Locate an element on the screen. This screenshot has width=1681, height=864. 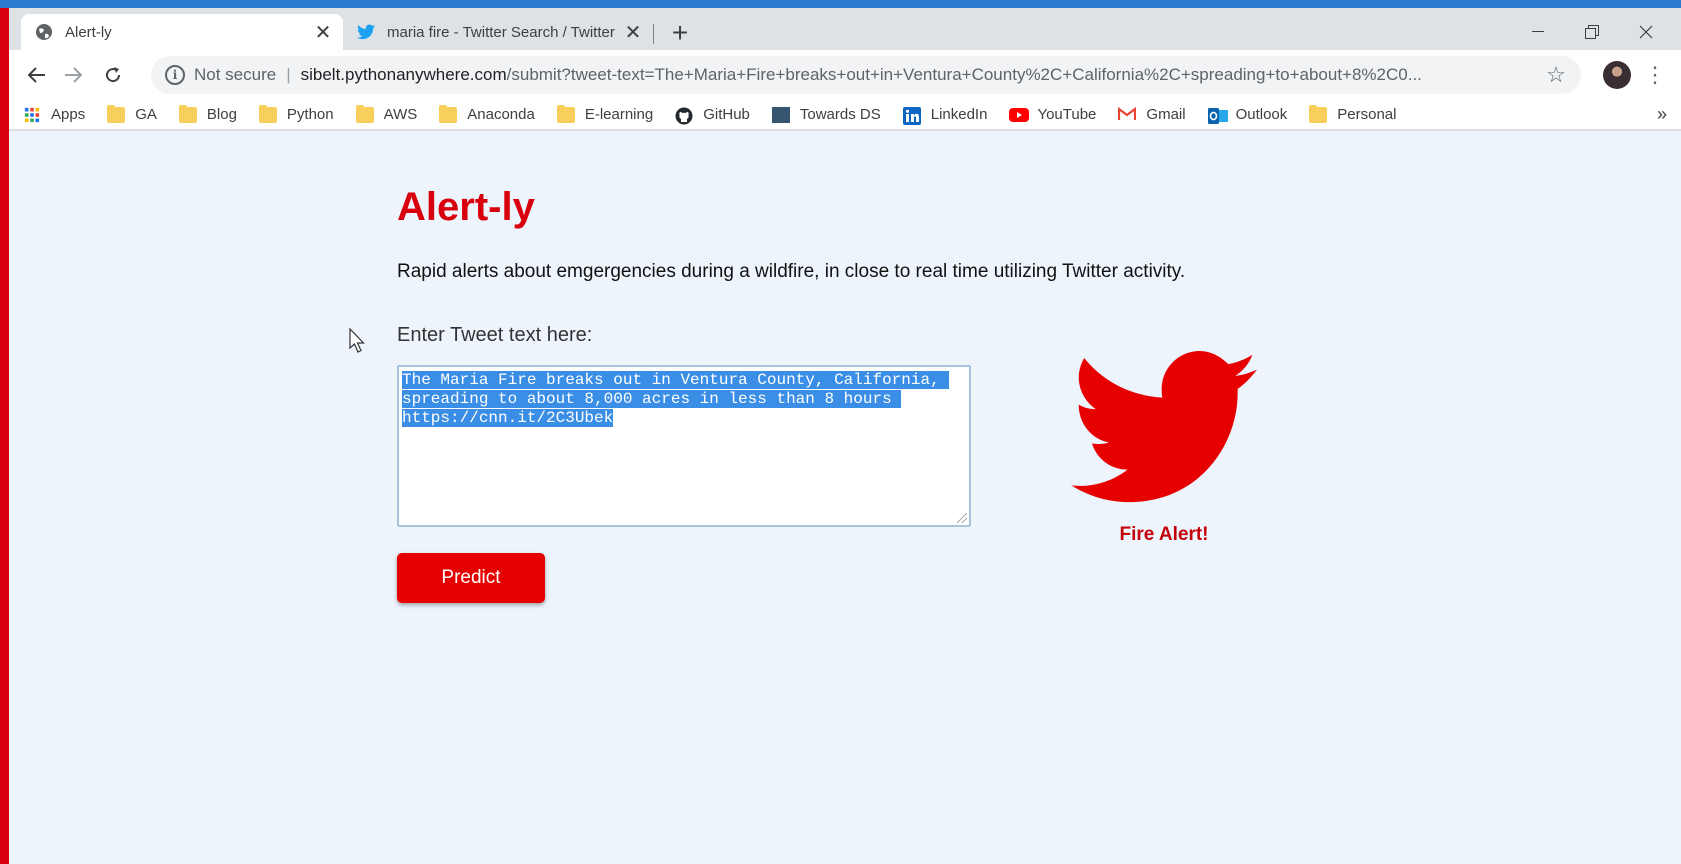
bookmark-blog: Blog is located at coordinates (207, 113).